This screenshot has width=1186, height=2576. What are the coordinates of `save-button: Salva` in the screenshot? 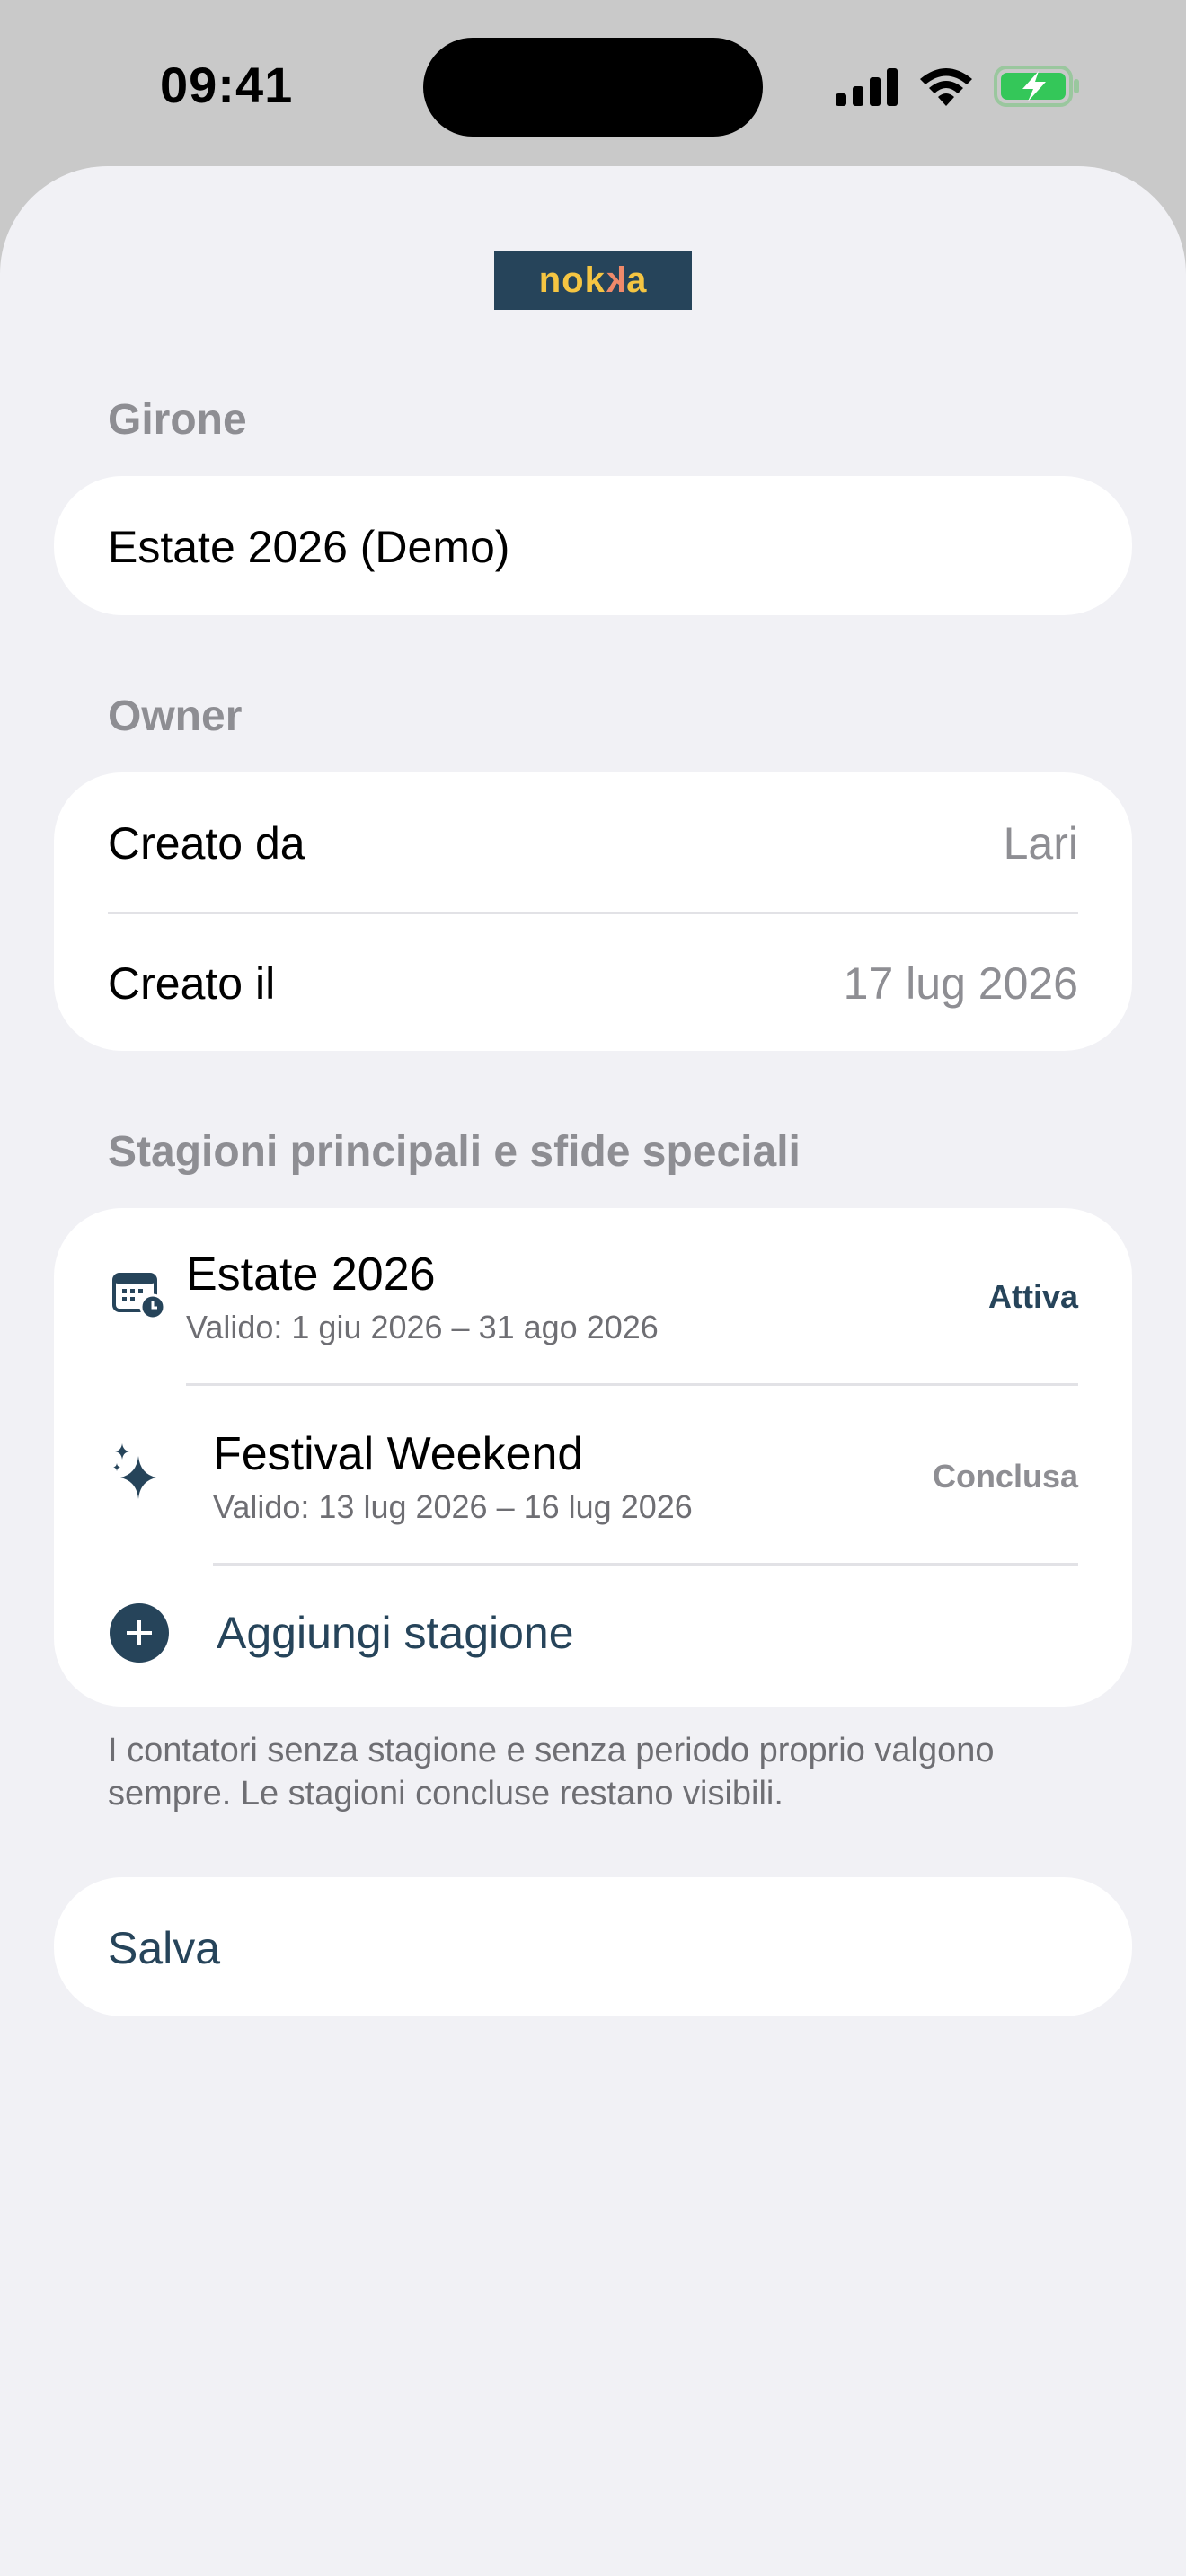 It's located at (593, 1947).